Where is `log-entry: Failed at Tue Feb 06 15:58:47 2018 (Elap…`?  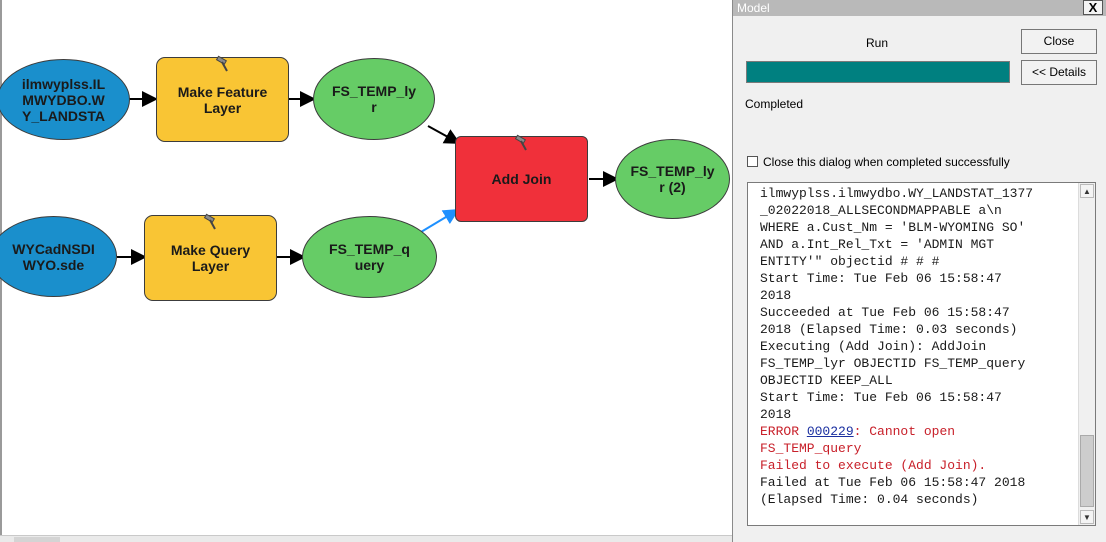
log-entry: Failed at Tue Feb 06 15:58:47 2018 (Elap… is located at coordinates (893, 491).